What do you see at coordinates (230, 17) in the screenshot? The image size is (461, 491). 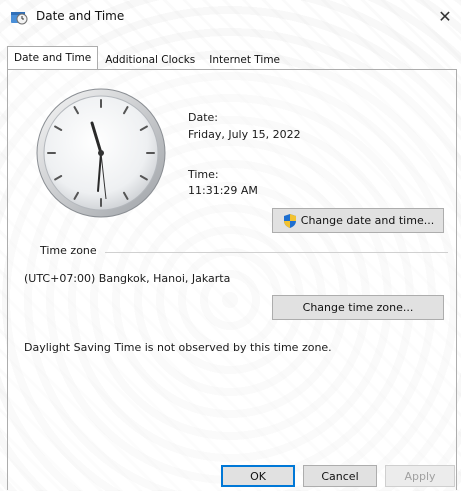 I see `title-bar: Date and Time ✕` at bounding box center [230, 17].